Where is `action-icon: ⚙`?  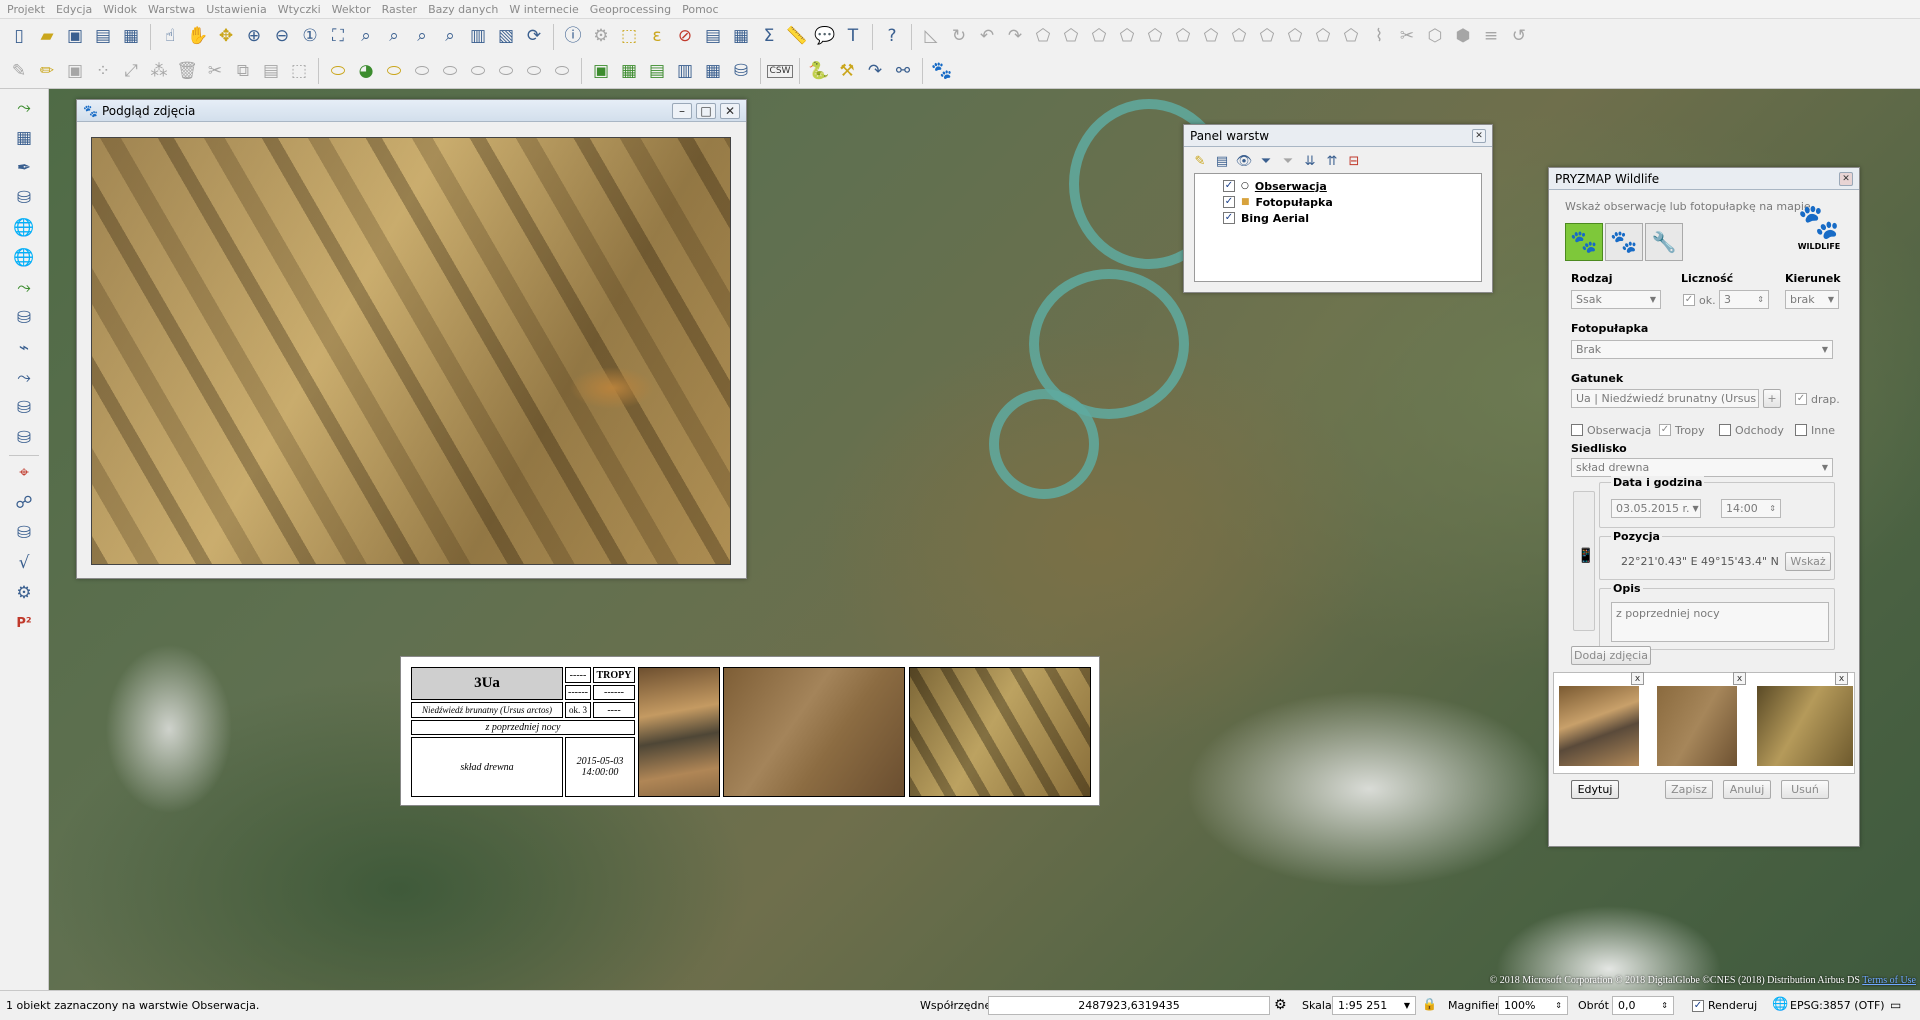
action-icon: ⚙ is located at coordinates (601, 37).